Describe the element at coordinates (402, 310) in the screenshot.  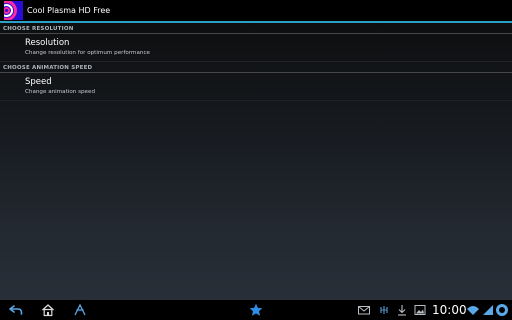
I see `download-icon` at that location.